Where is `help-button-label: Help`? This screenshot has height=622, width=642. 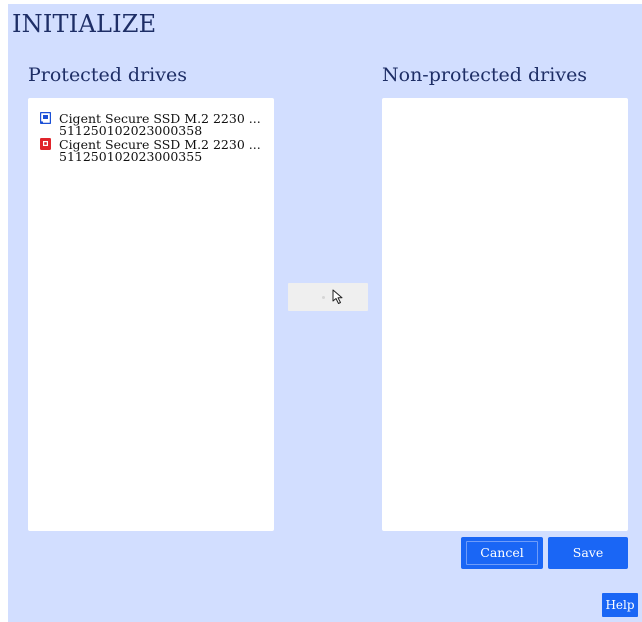 help-button-label: Help is located at coordinates (620, 605).